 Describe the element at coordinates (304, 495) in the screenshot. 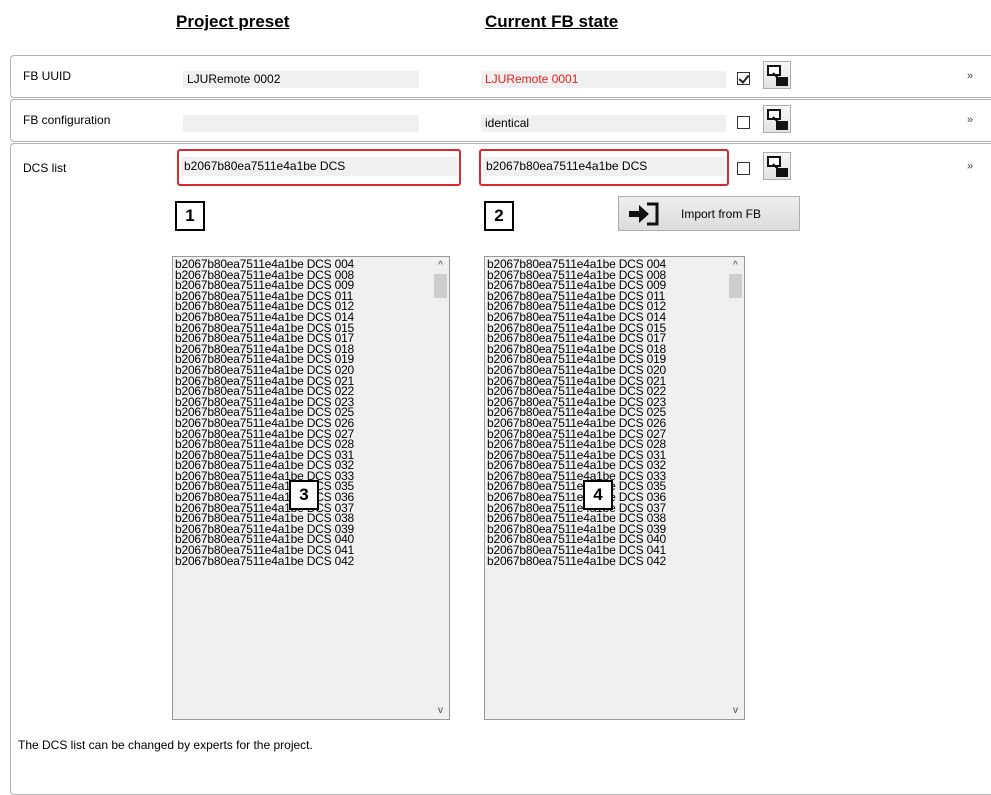

I see `marker-3: 3` at that location.